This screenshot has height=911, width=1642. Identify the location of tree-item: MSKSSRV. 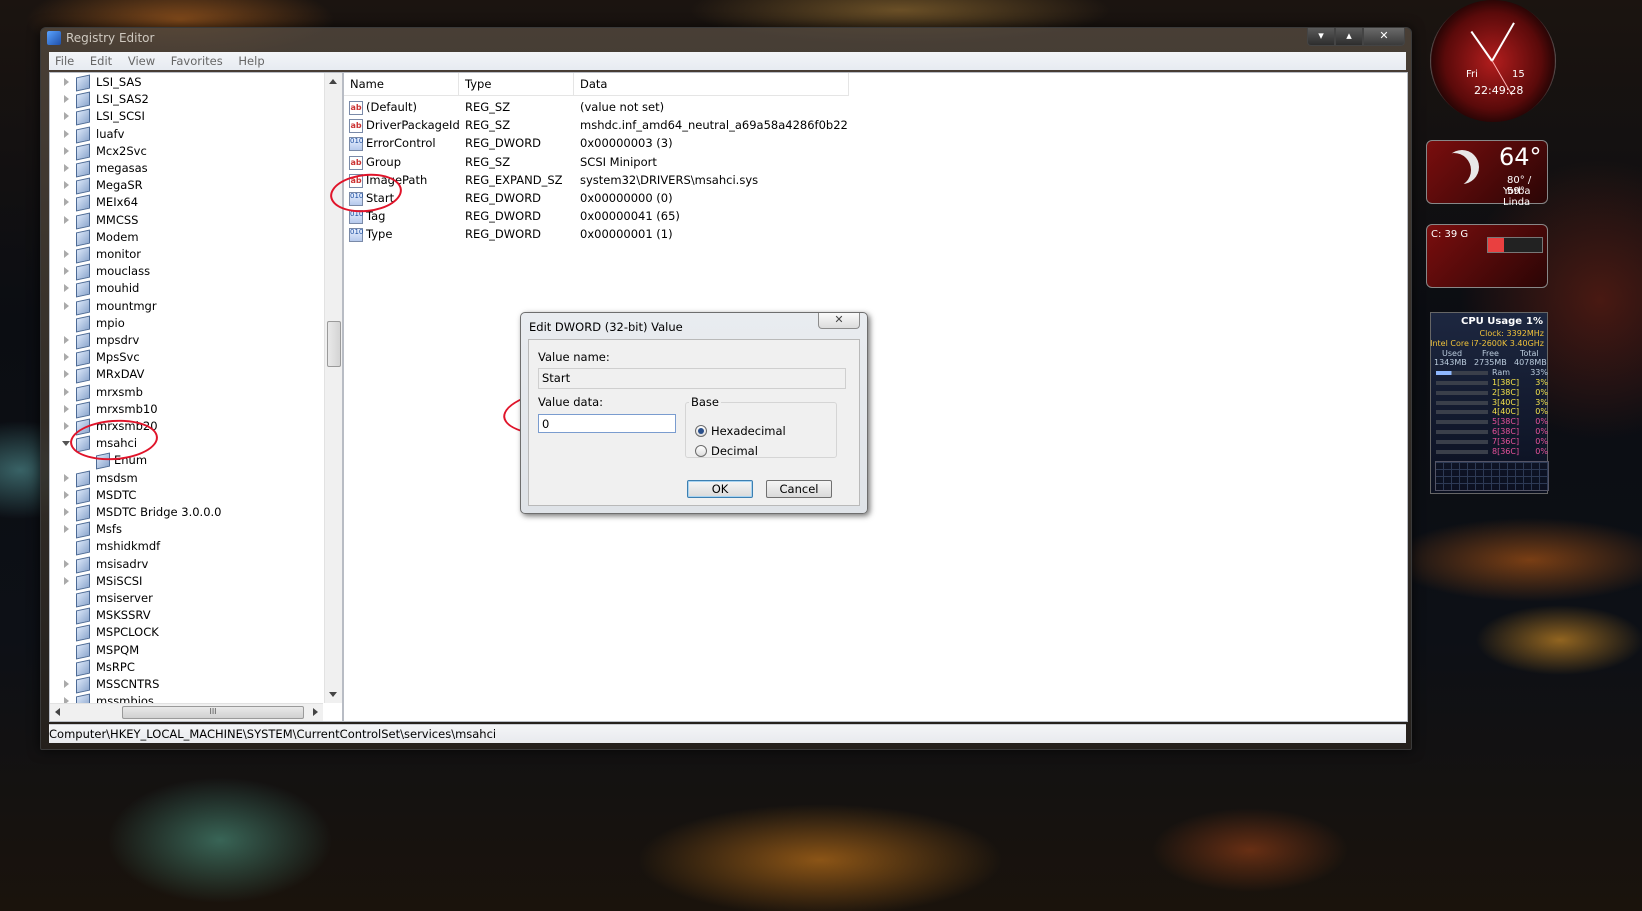
(186, 616).